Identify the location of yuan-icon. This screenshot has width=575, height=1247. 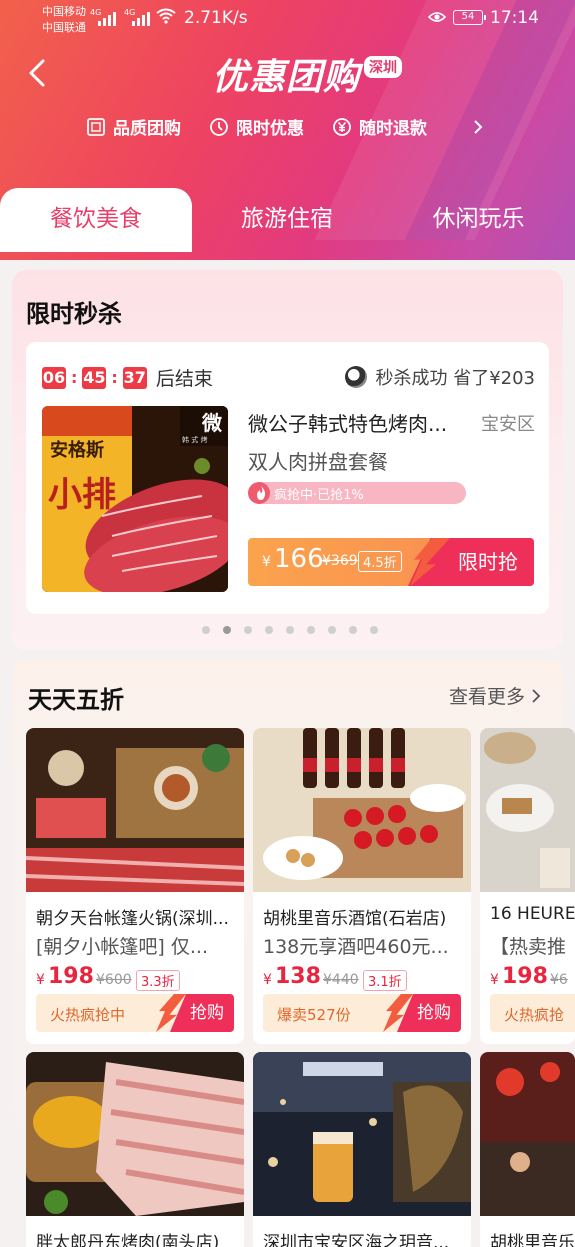
(342, 126).